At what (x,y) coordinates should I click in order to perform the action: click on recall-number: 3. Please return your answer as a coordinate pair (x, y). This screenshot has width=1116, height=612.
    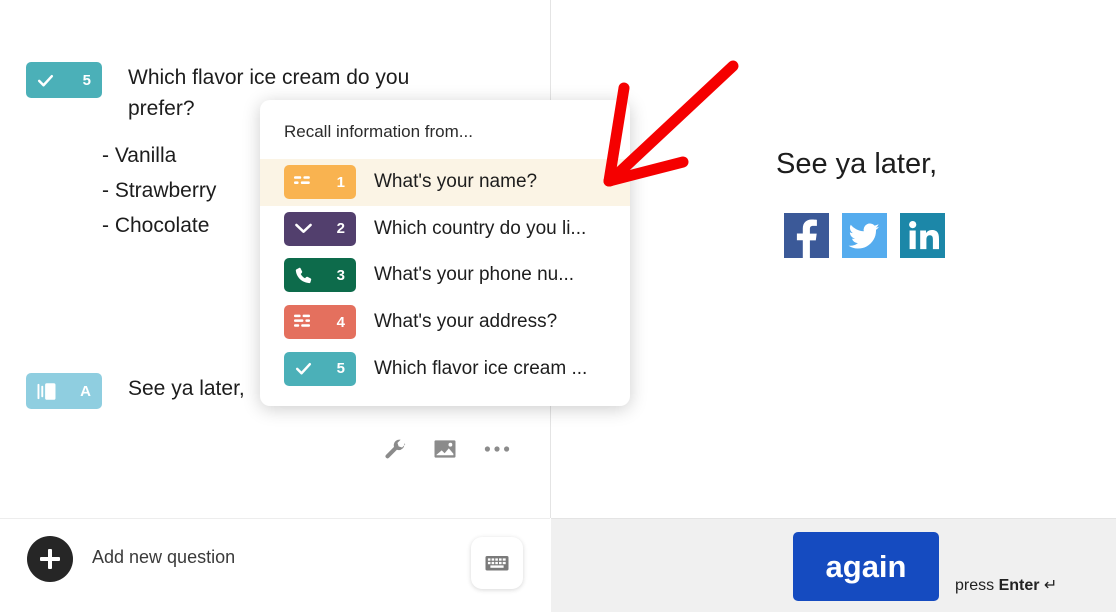
    Looking at the image, I should click on (340, 275).